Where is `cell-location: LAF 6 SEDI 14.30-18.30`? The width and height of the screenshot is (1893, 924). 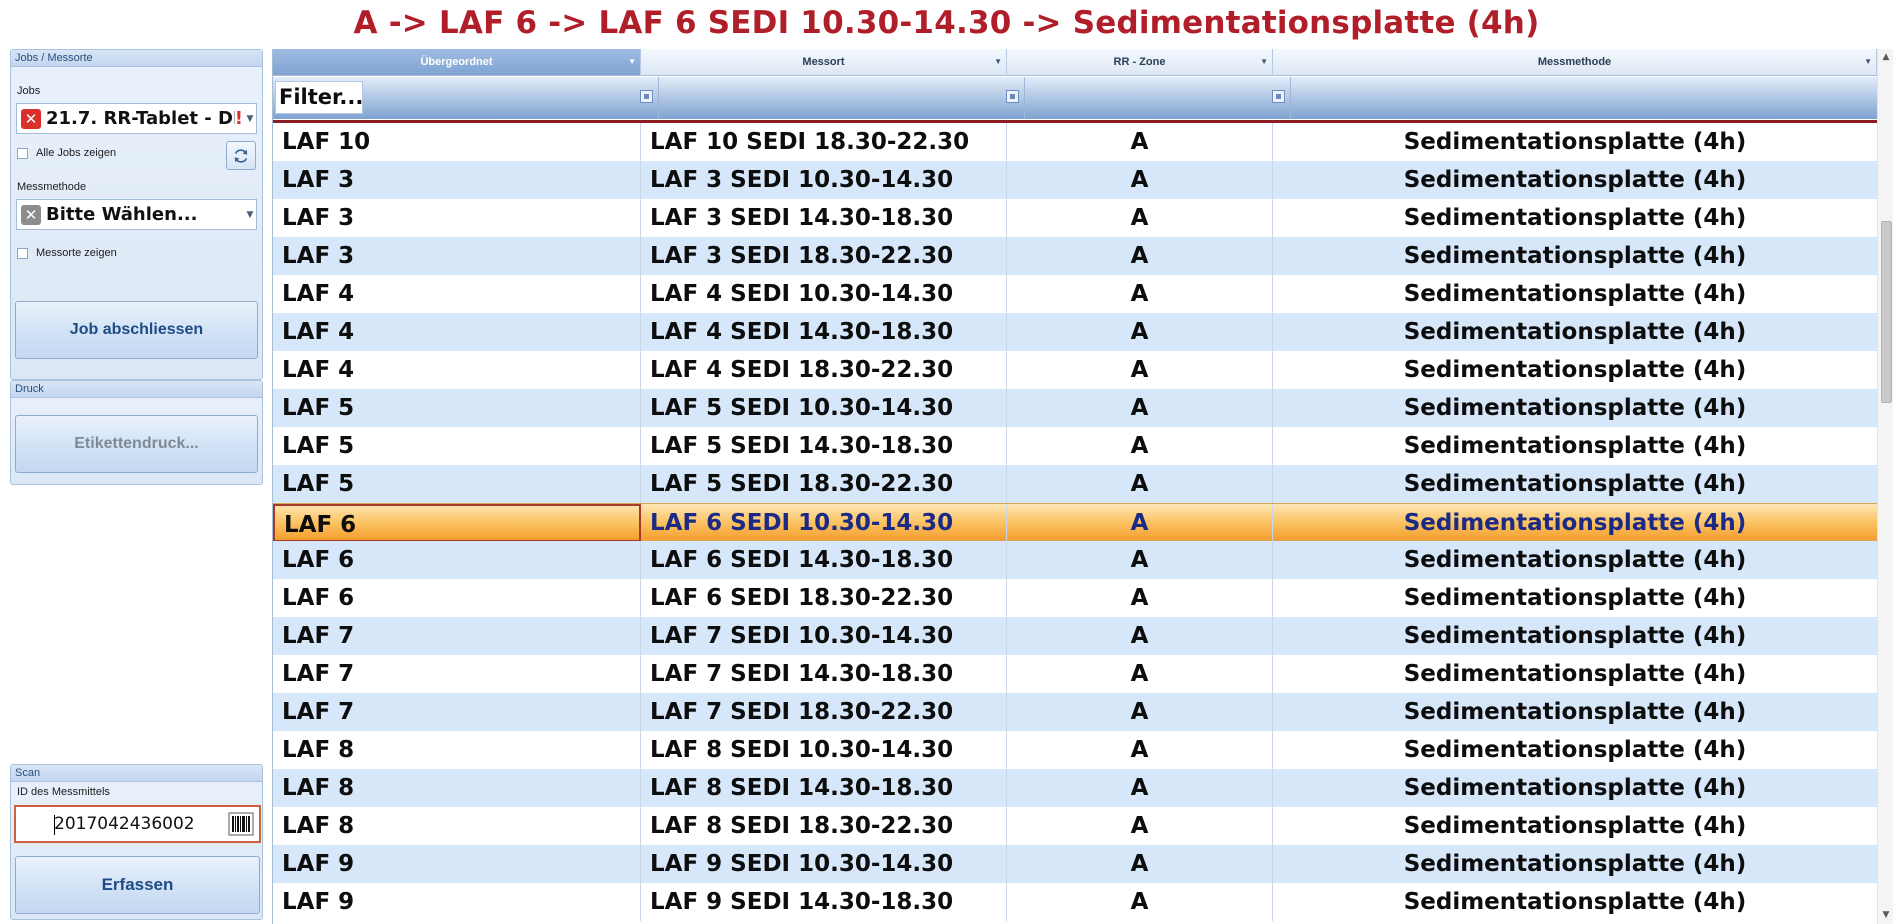
cell-location: LAF 6 SEDI 14.30-18.30 is located at coordinates (824, 560).